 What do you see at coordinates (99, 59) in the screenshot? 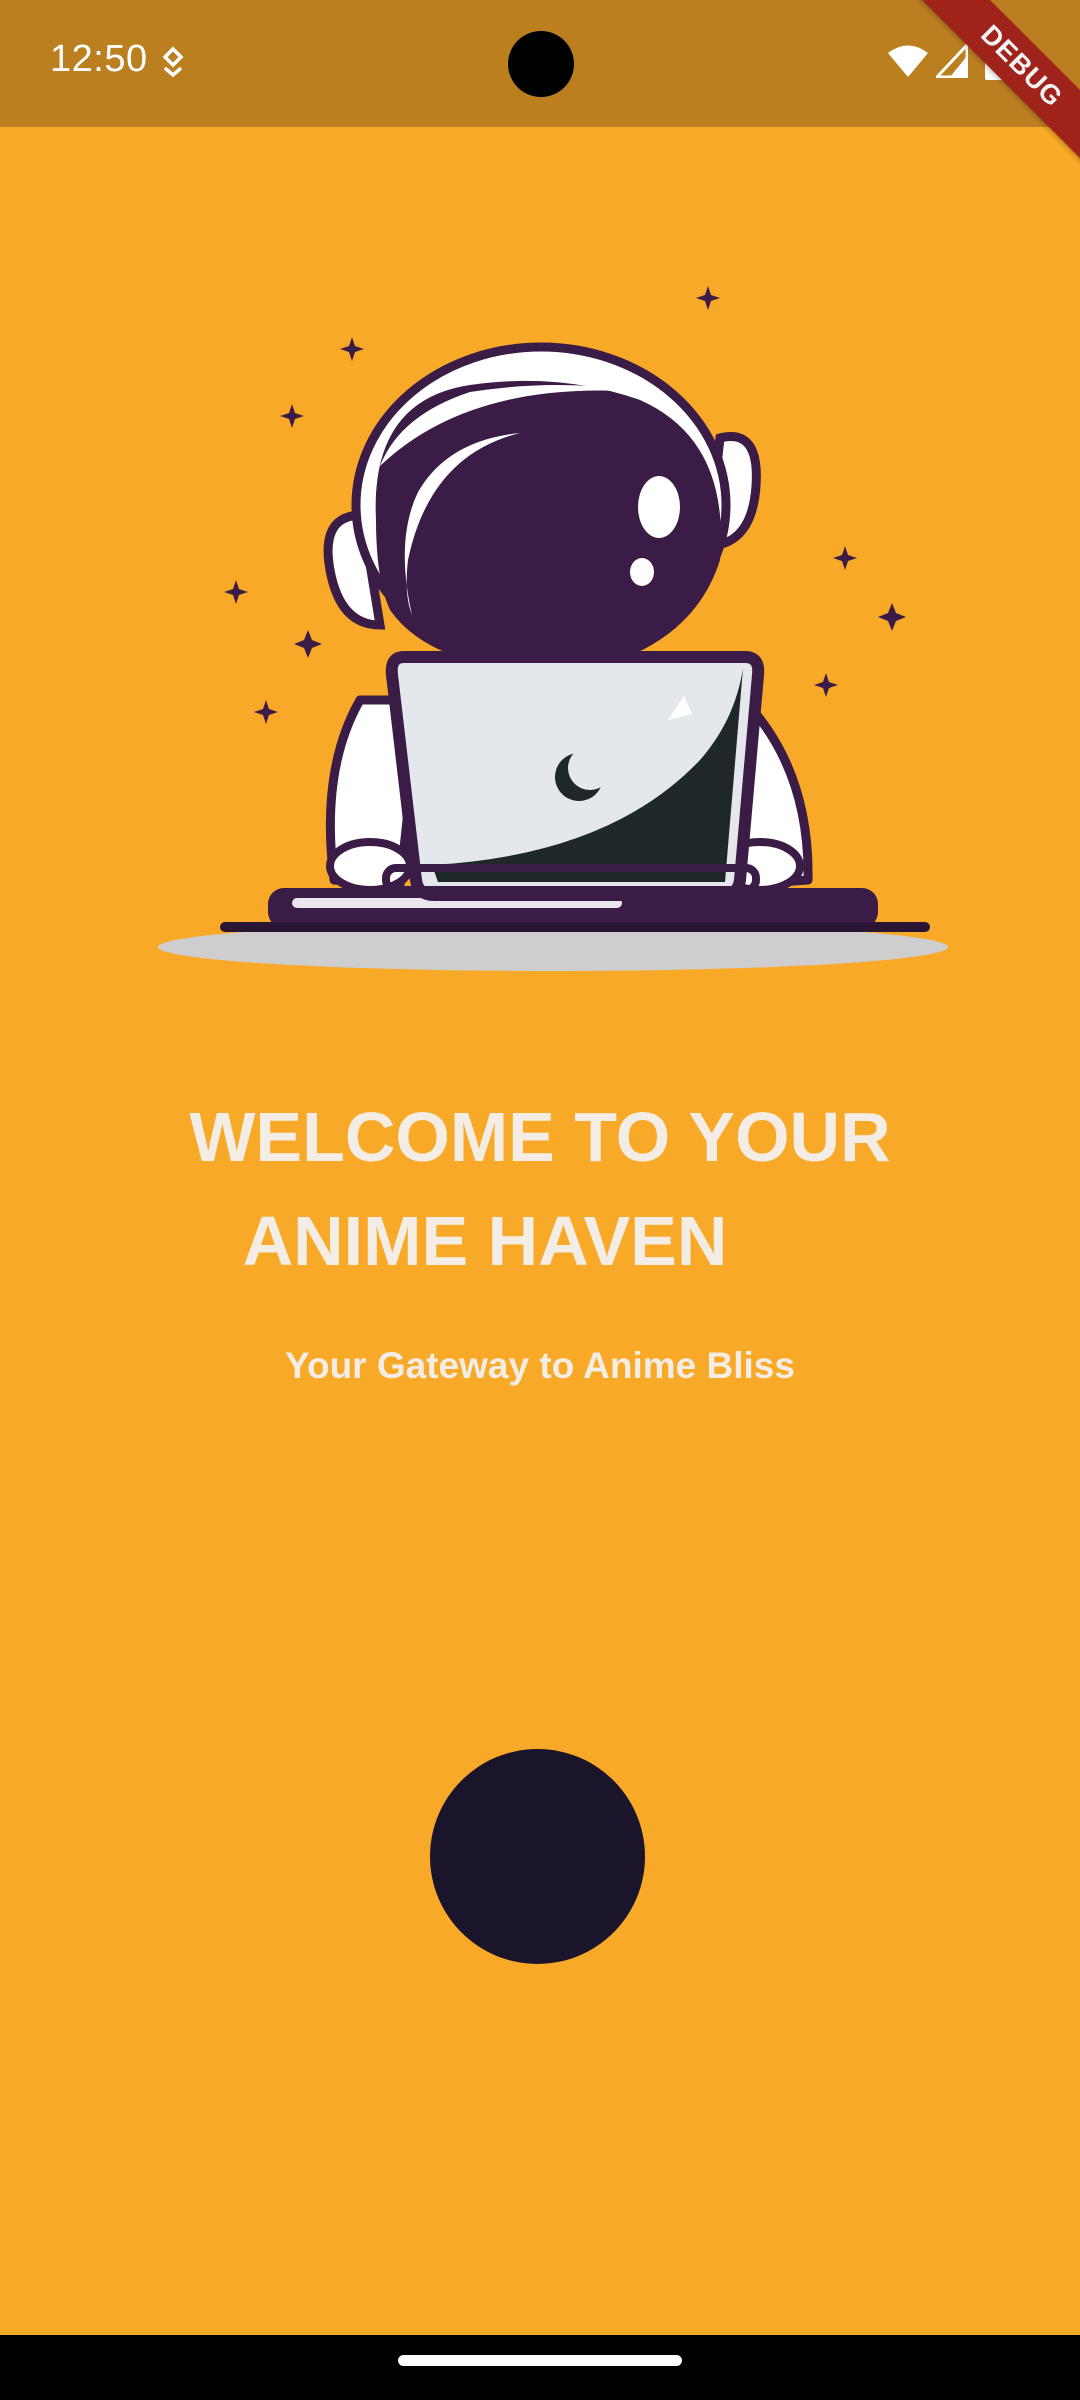
I see `status-time: 12:50` at bounding box center [99, 59].